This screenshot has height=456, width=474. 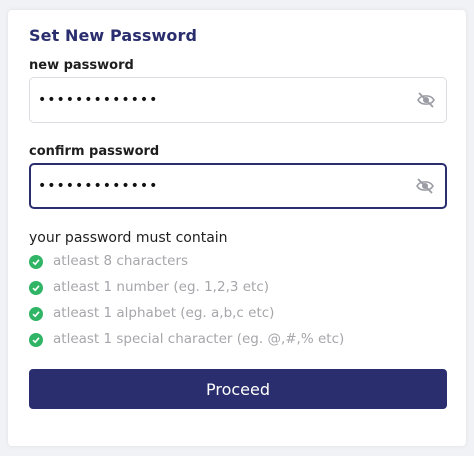 I want to click on new-password-input, so click(x=213, y=100).